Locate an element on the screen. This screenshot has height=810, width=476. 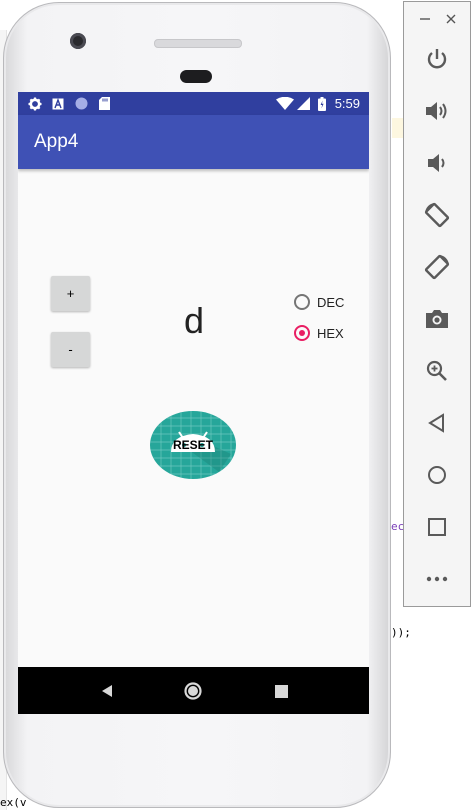
value-display: d is located at coordinates (194, 320).